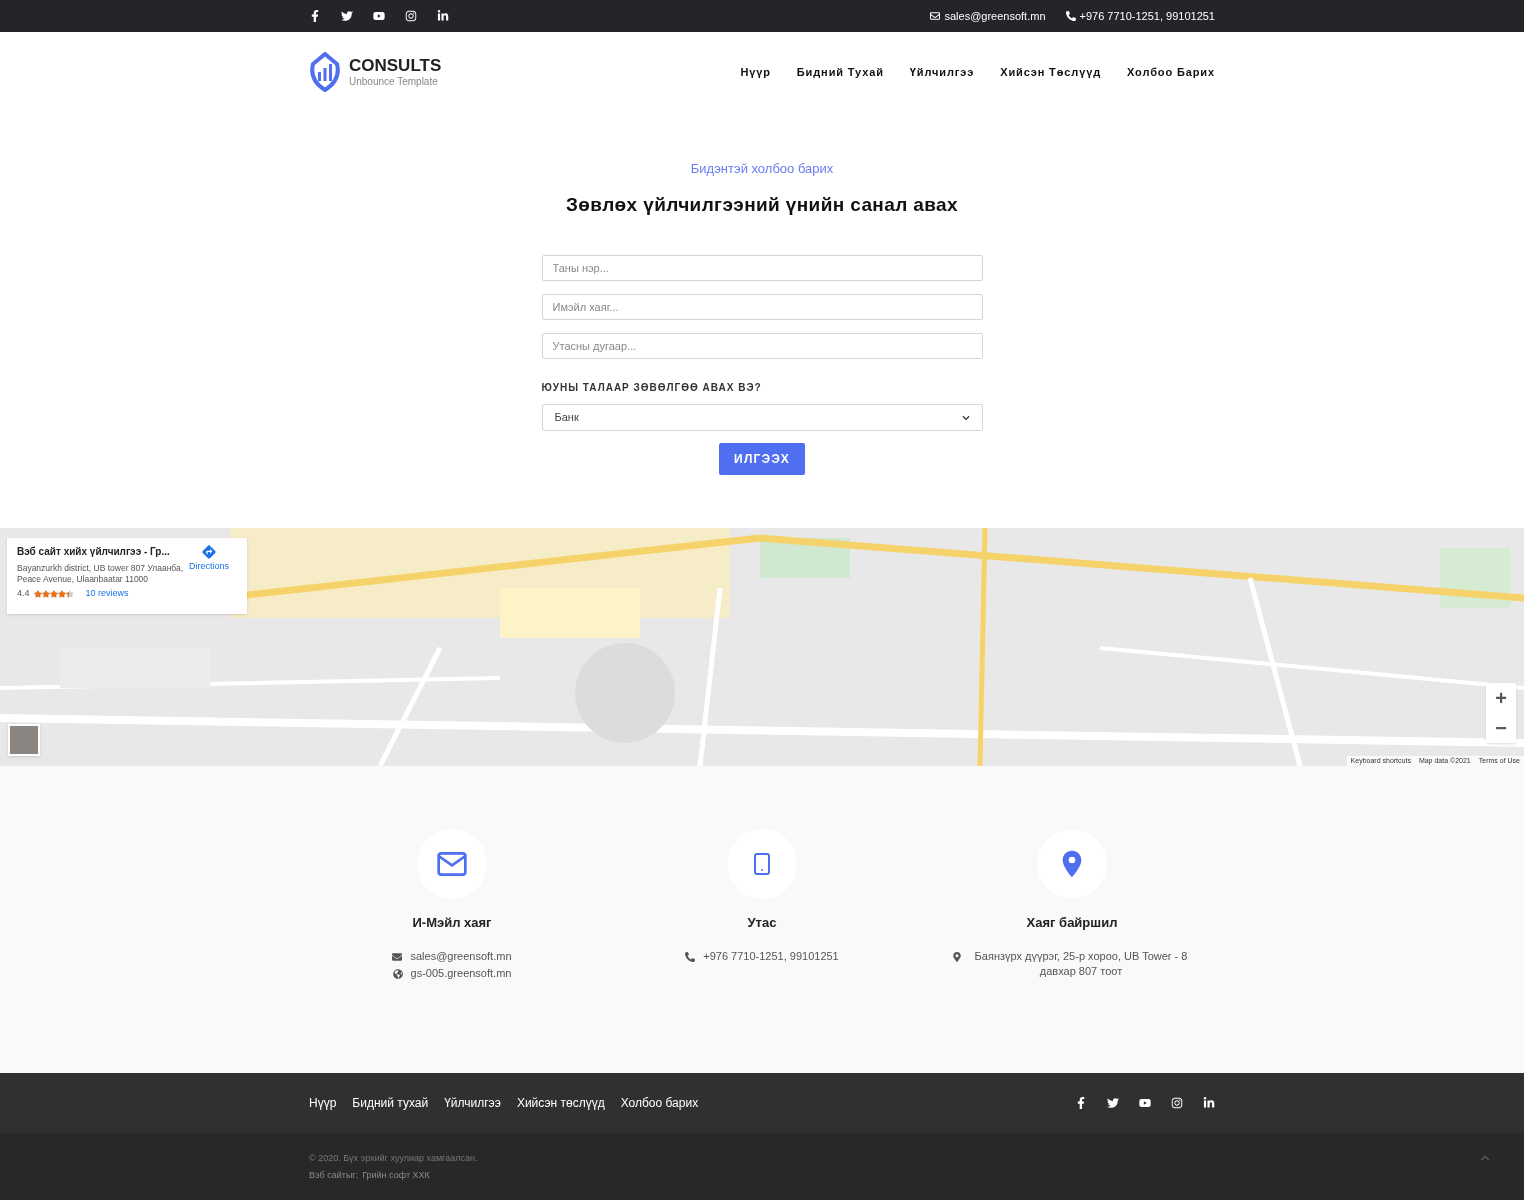 This screenshot has width=1524, height=1200. What do you see at coordinates (461, 973) in the screenshot?
I see `contact-detail: gs-005.greensoft.mn` at bounding box center [461, 973].